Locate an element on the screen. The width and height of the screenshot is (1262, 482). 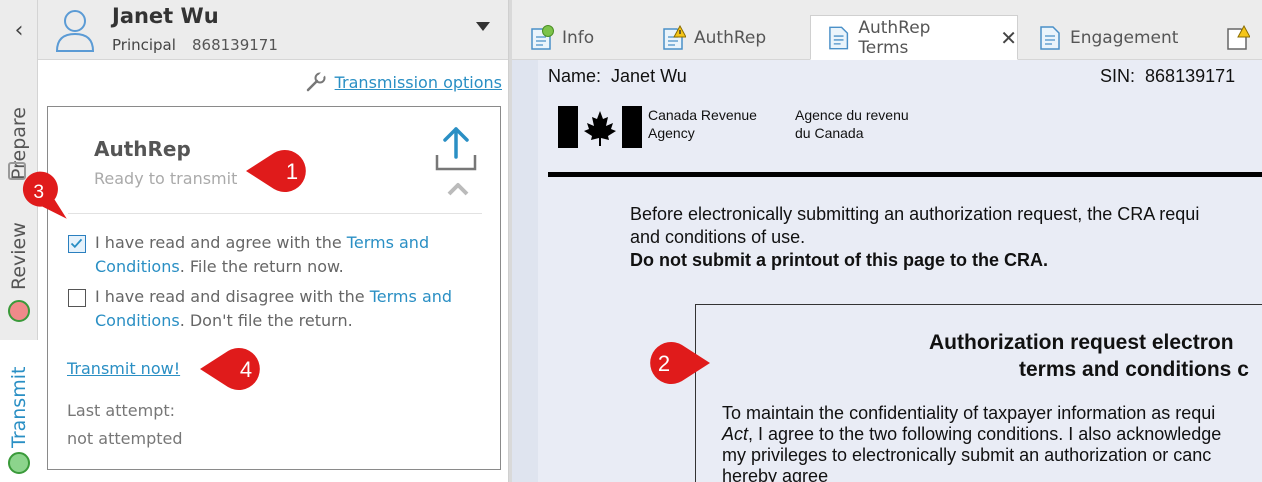
doc-intro-line: and conditions of use. is located at coordinates (718, 237).